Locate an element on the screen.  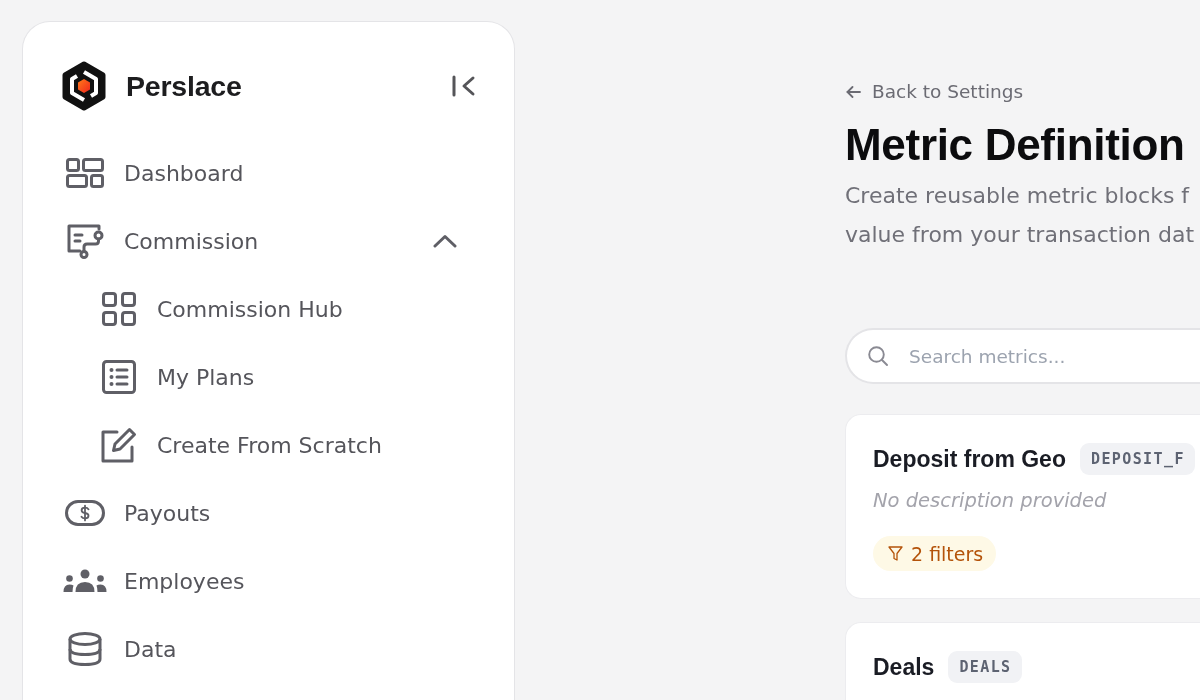
people-group-icon is located at coordinates (85, 581).